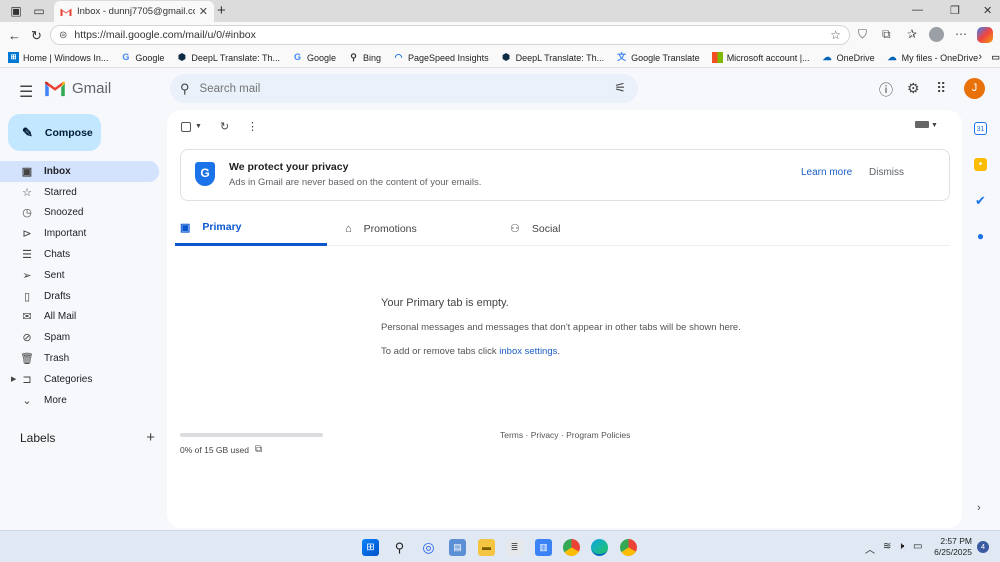 The height and width of the screenshot is (562, 1000). I want to click on storage-meter: 0% of 15 GB used ⧉, so click(251, 444).